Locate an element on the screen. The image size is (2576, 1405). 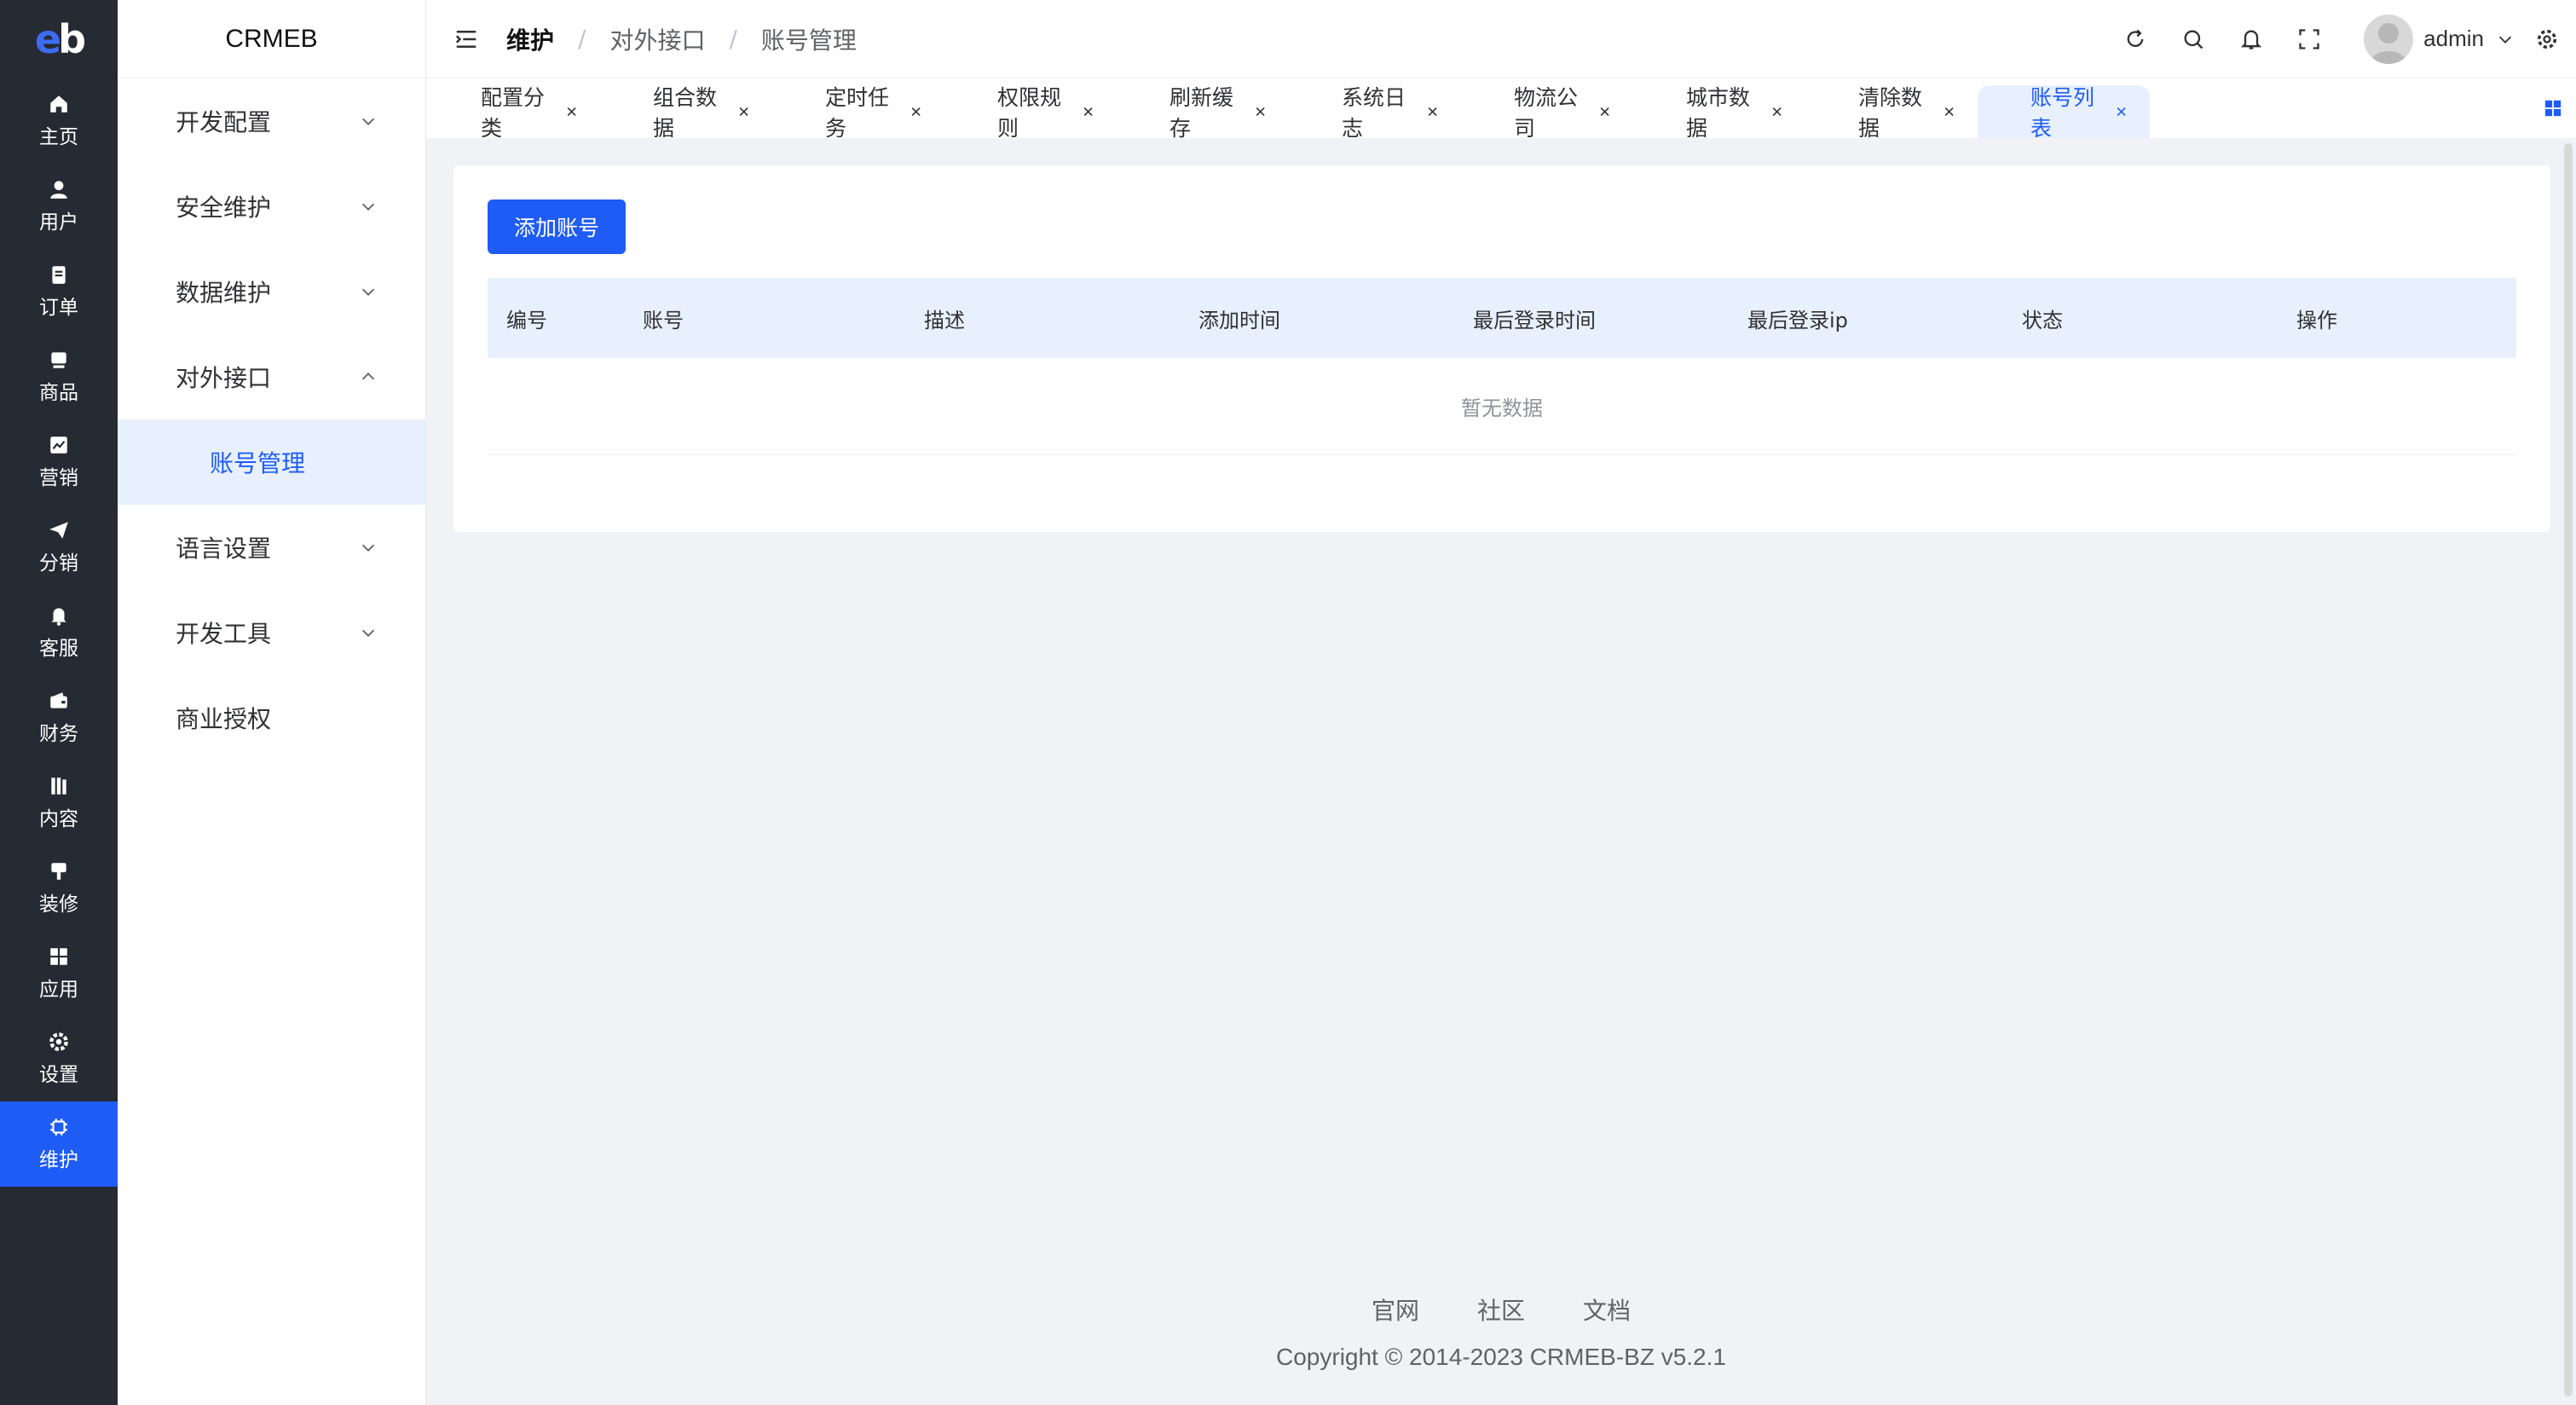
breadcrumb-item: 维护 is located at coordinates (530, 39).